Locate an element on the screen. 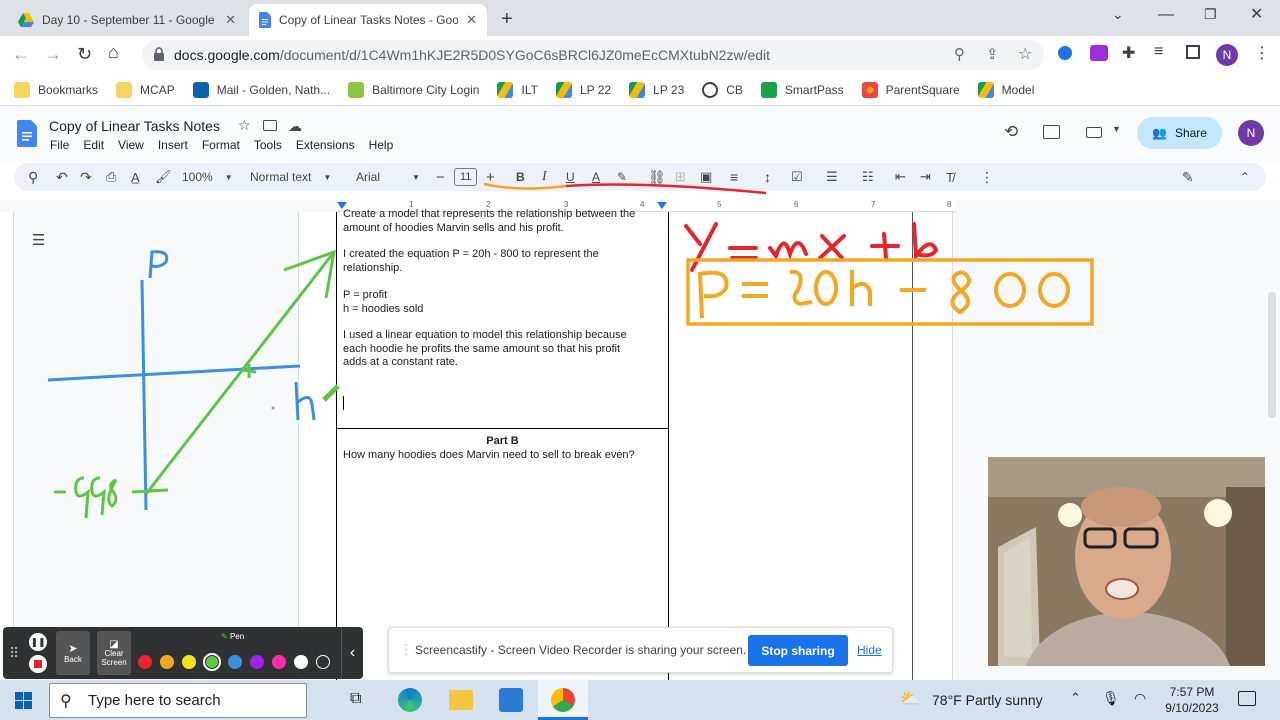  account-avatar: N is located at coordinates (1251, 133).